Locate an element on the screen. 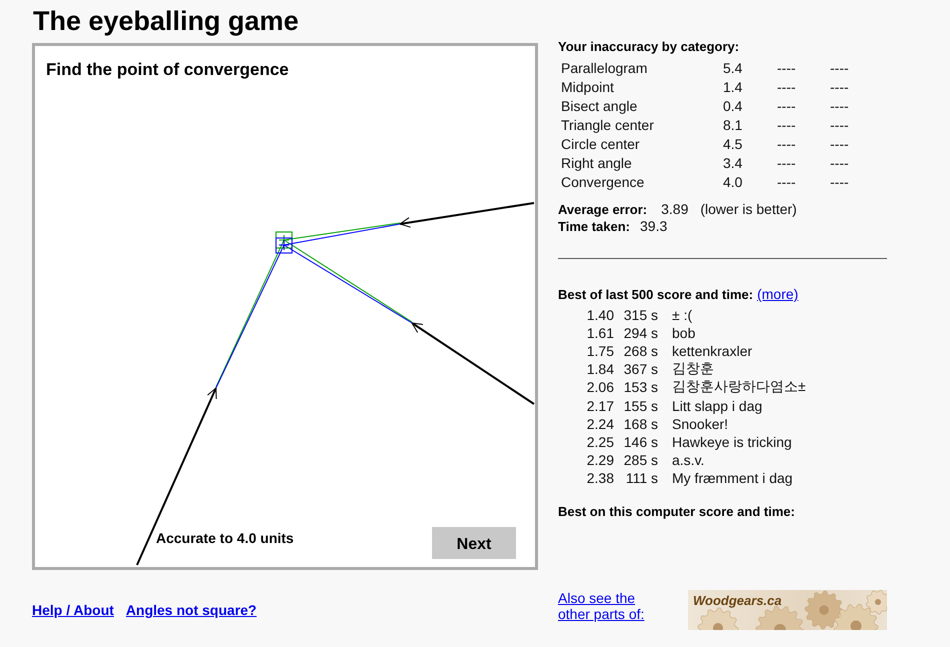  score-value: 2.38 is located at coordinates (600, 478).